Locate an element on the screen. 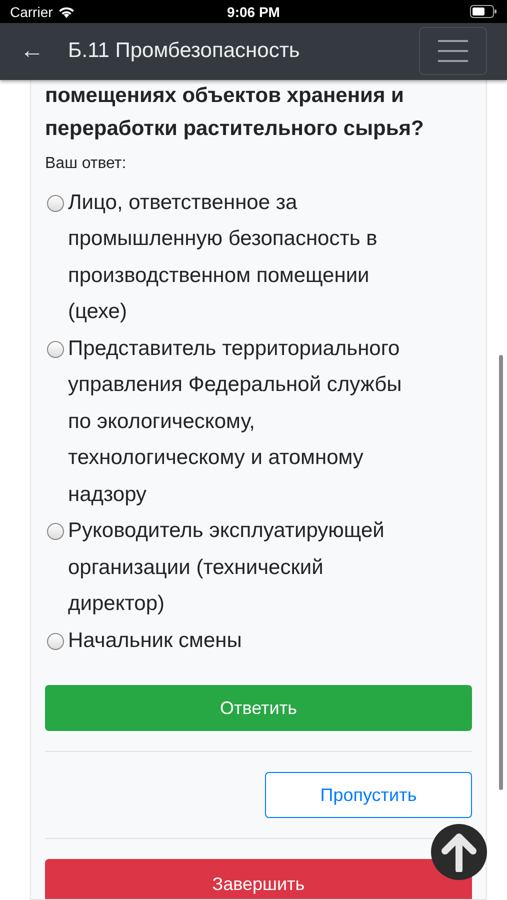 The width and height of the screenshot is (507, 900). carrier-label: Carrier is located at coordinates (31, 12).